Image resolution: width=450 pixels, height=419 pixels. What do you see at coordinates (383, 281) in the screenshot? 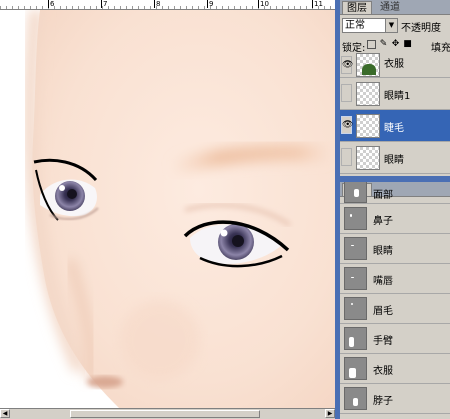
I see `path-name: 嘴唇` at bounding box center [383, 281].